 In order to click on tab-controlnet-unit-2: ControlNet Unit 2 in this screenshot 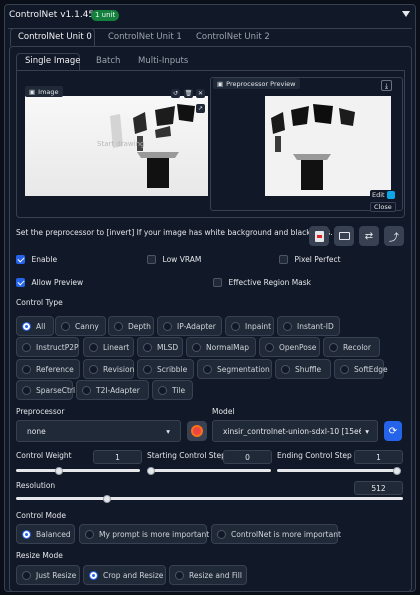, I will do `click(233, 37)`.